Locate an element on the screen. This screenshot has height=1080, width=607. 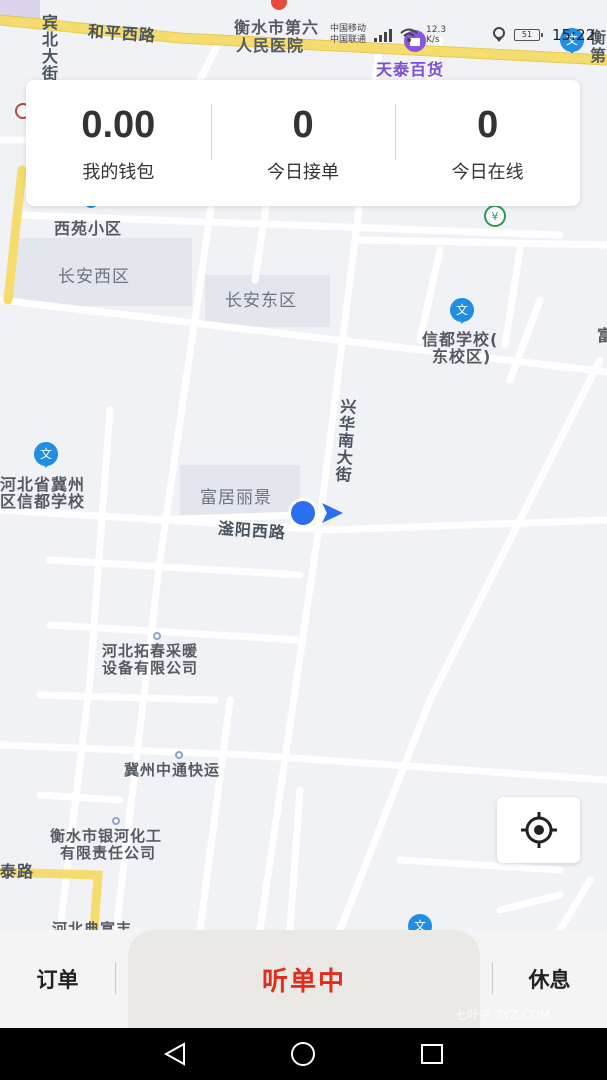
wallet-label: 我的钱包 is located at coordinates (118, 172).